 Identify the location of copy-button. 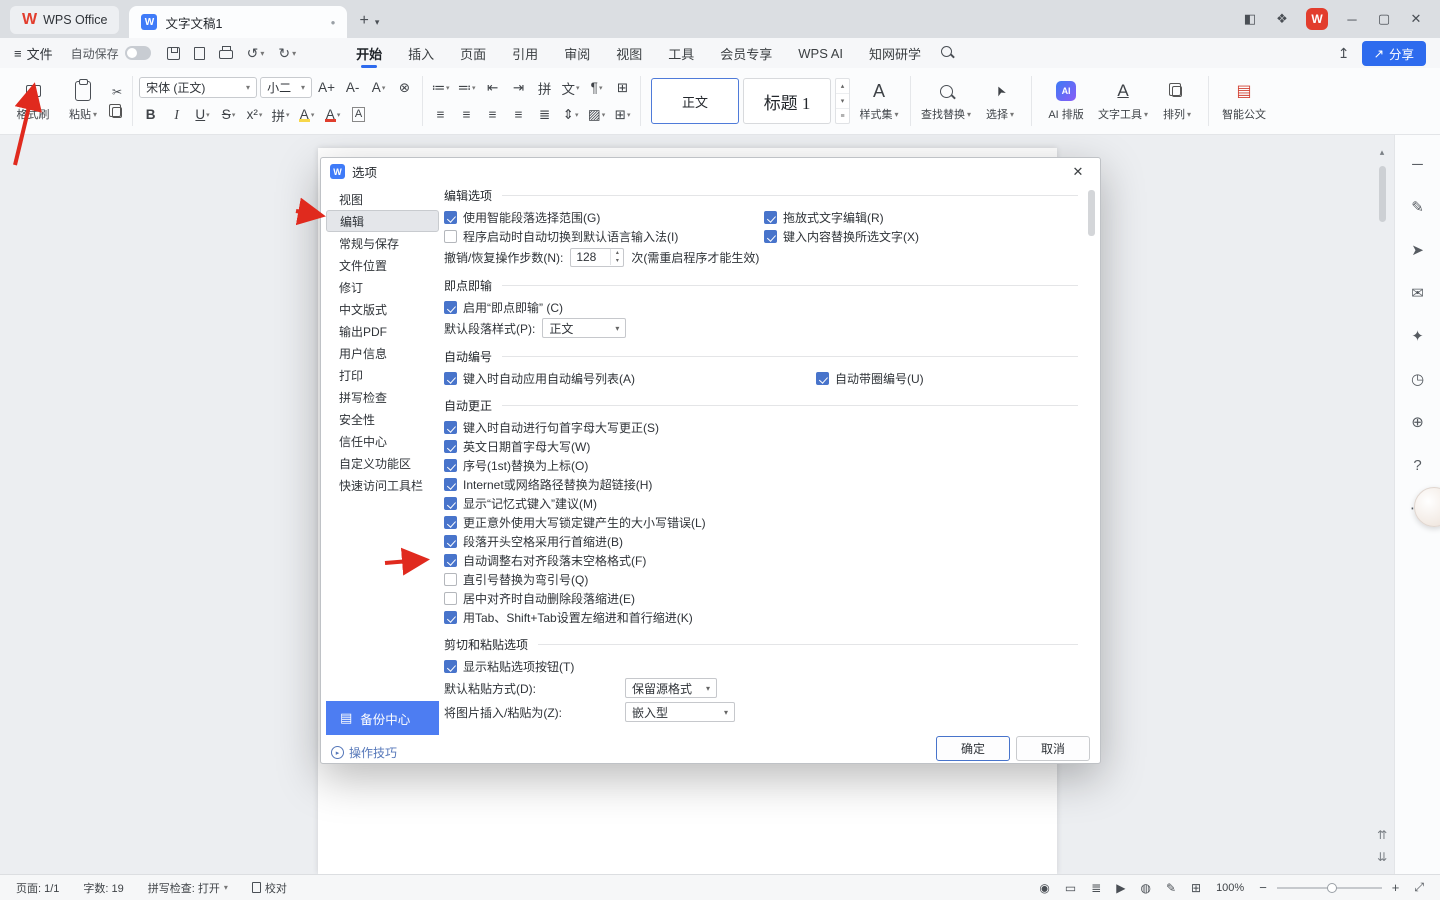
(116, 110).